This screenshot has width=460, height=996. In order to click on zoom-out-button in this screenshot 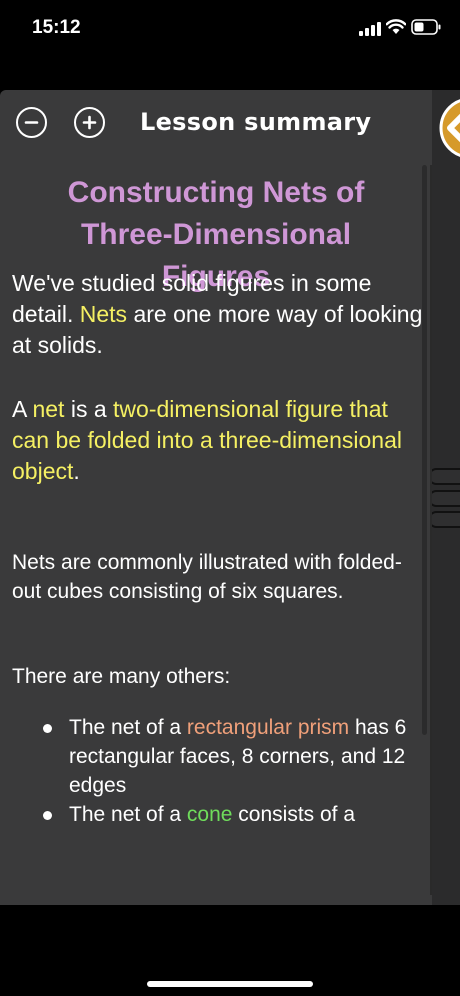, I will do `click(31, 122)`.